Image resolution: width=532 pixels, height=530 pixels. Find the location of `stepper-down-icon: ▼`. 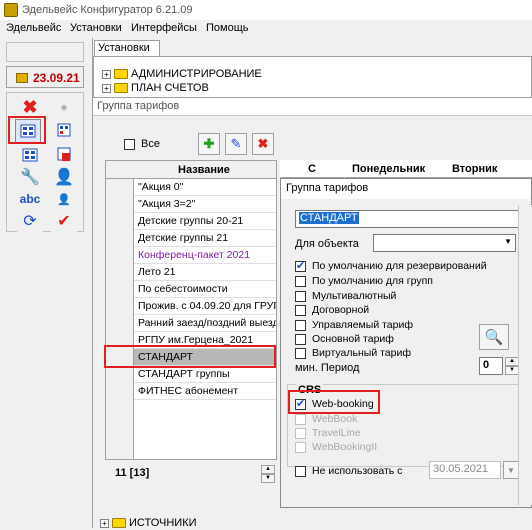

stepper-down-icon: ▼ is located at coordinates (512, 370).